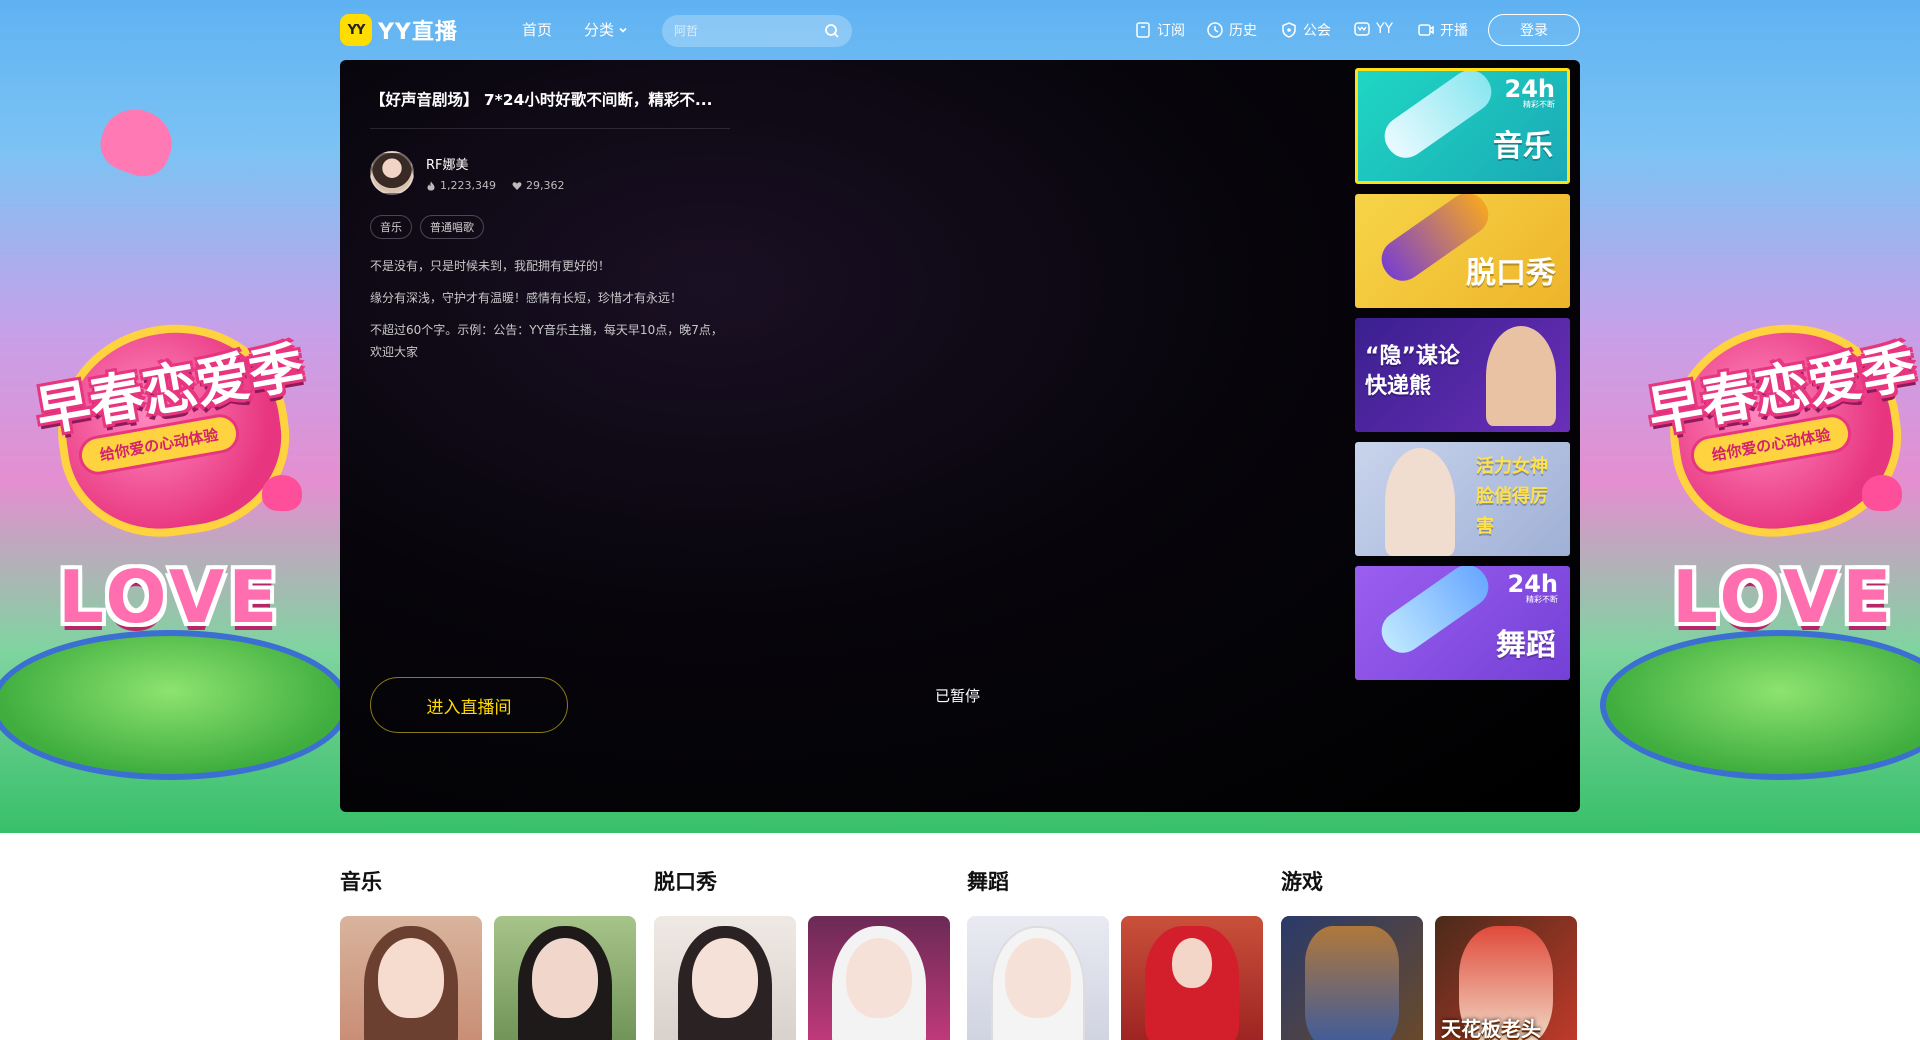 Image resolution: width=1920 pixels, height=1040 pixels. I want to click on bookmark-icon, so click(1143, 30).